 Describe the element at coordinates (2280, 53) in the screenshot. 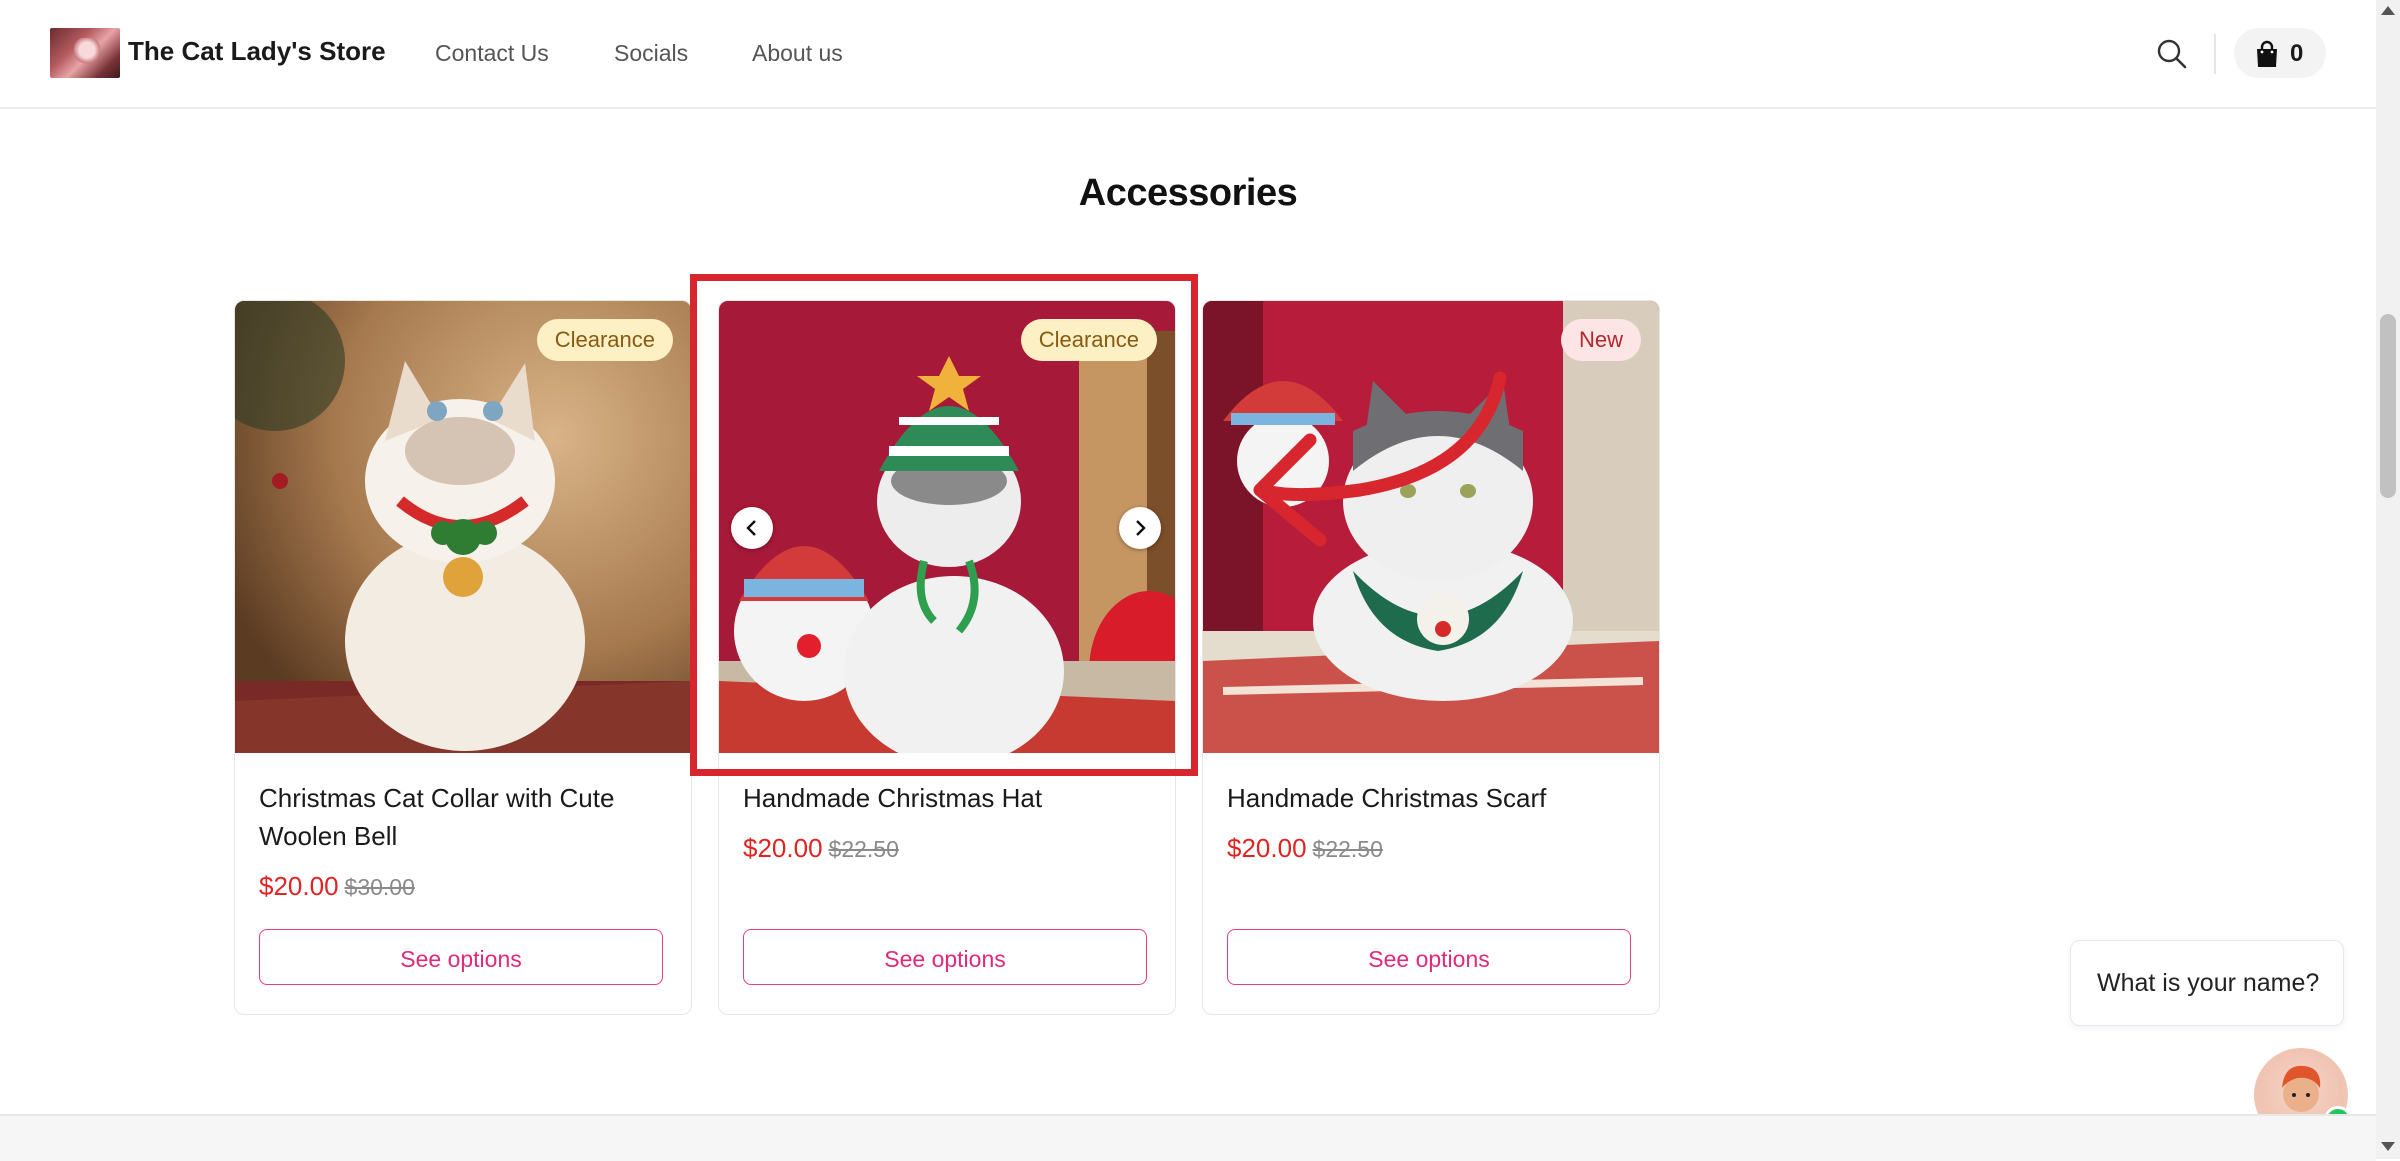

I see `cart-button: 0` at that location.